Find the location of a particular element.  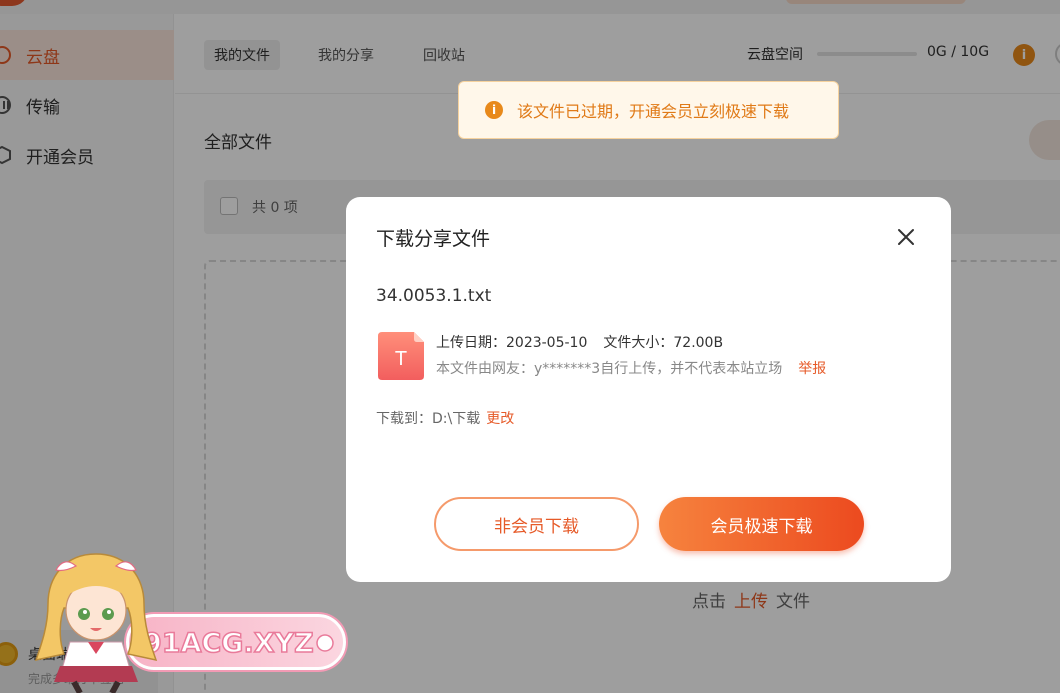

watermark-text: 91ACG.XYZ is located at coordinates (228, 643).